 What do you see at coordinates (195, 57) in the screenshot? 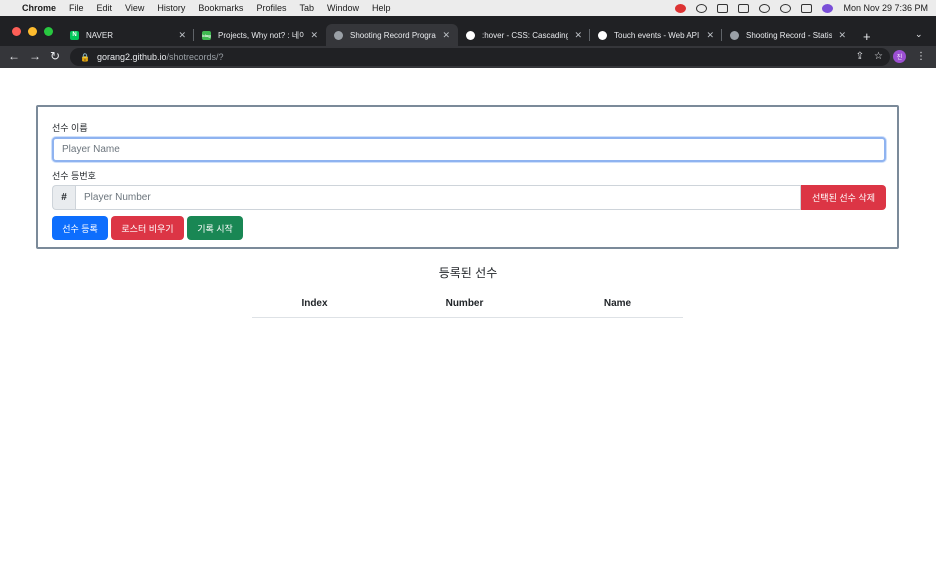
I see `url-path: /shotrecords/?` at bounding box center [195, 57].